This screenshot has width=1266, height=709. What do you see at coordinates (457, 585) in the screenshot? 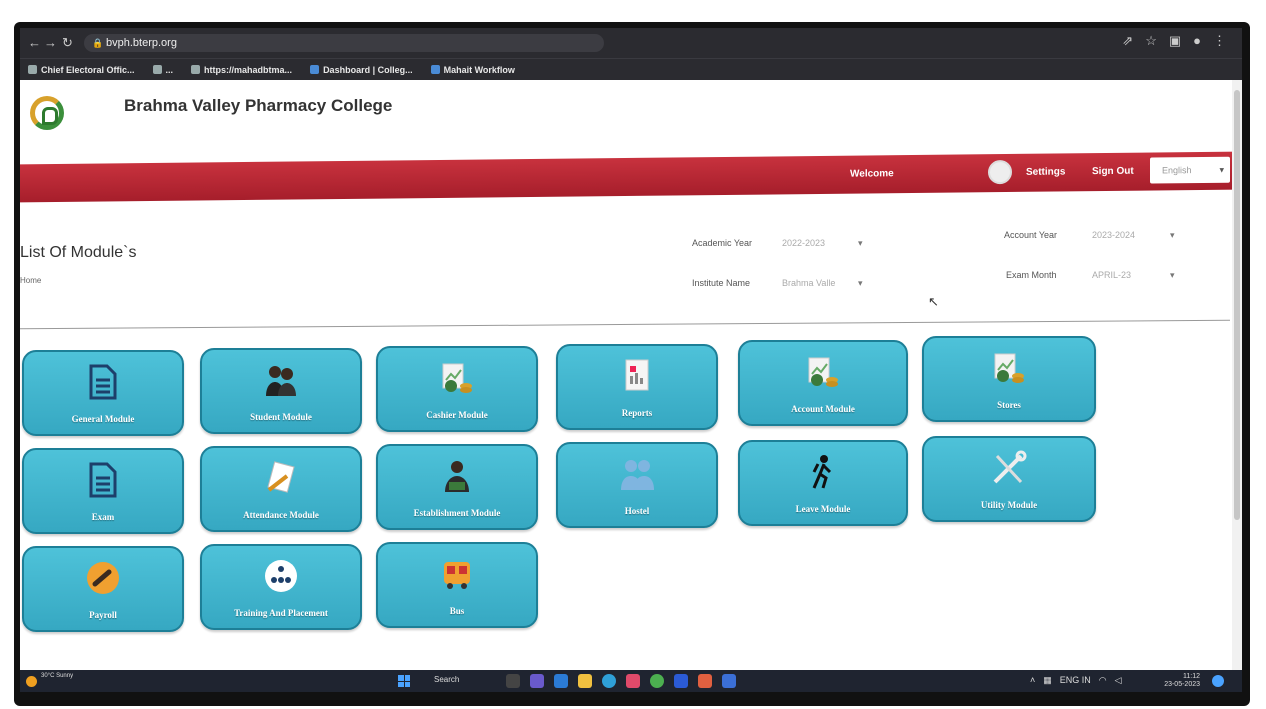
I see `module-bus: Bus` at bounding box center [457, 585].